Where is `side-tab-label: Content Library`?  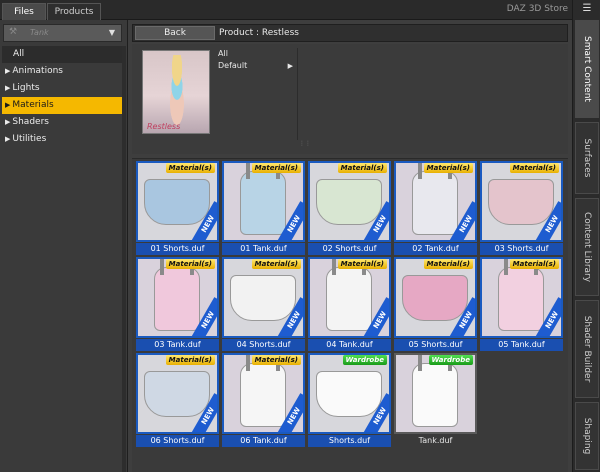
side-tab-label: Content Library is located at coordinates (587, 247).